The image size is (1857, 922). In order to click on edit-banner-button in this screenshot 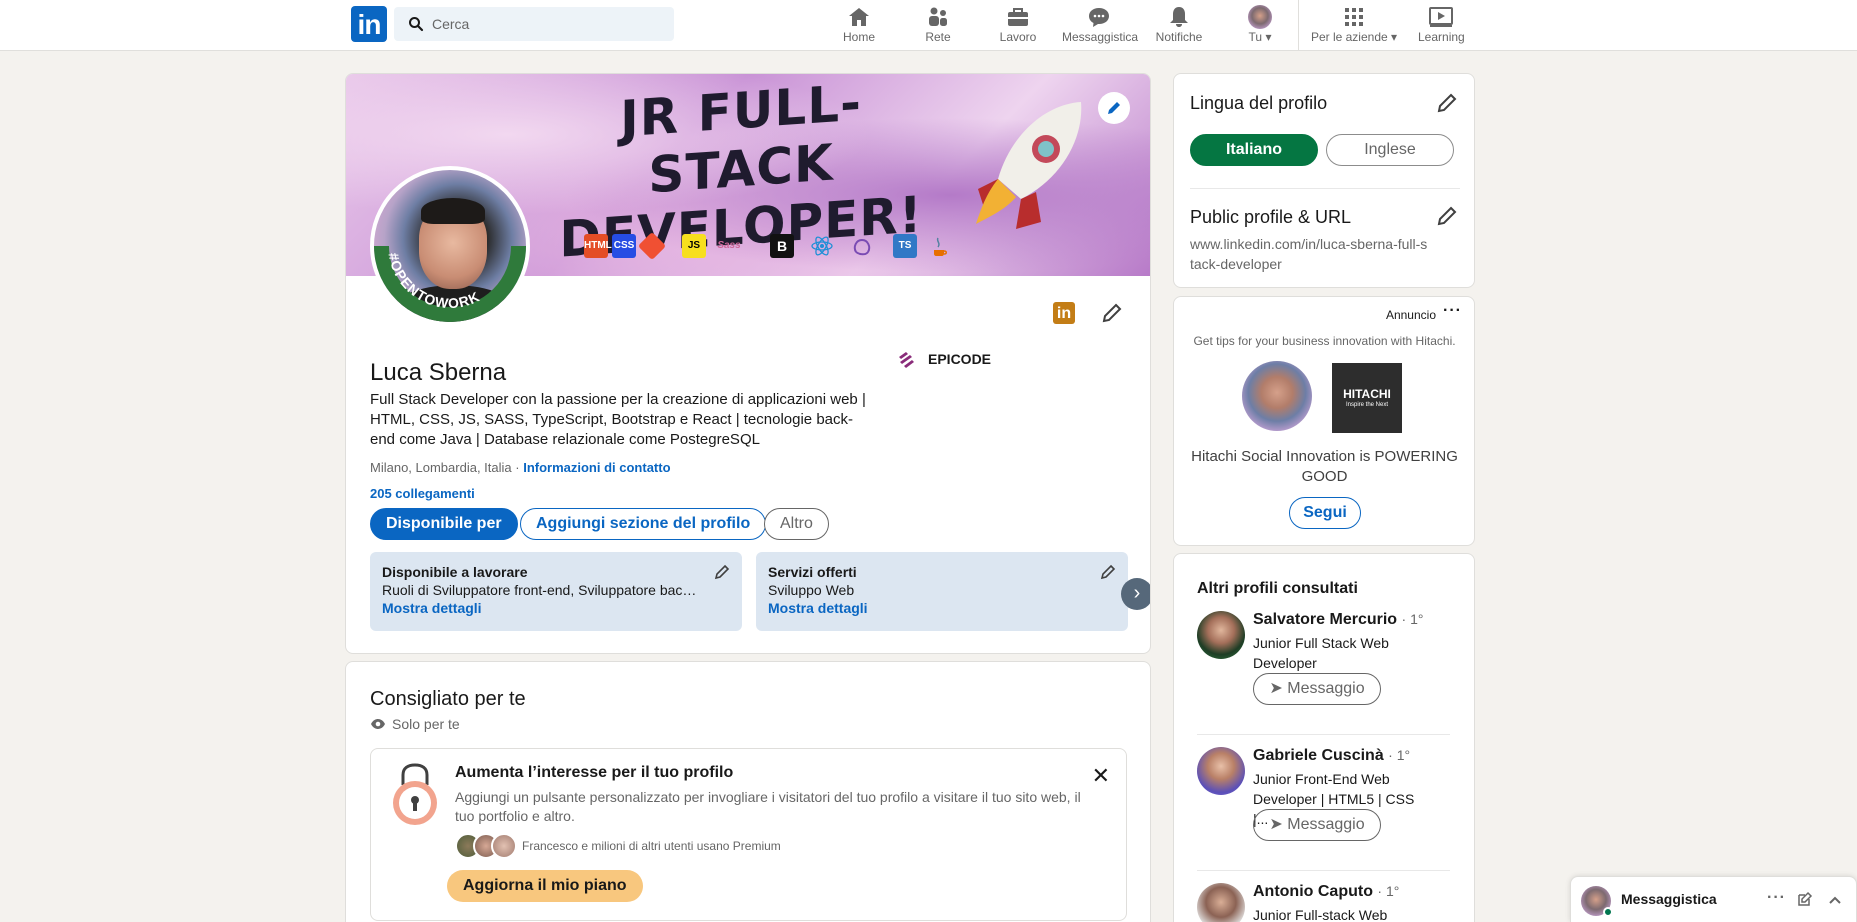, I will do `click(1114, 108)`.